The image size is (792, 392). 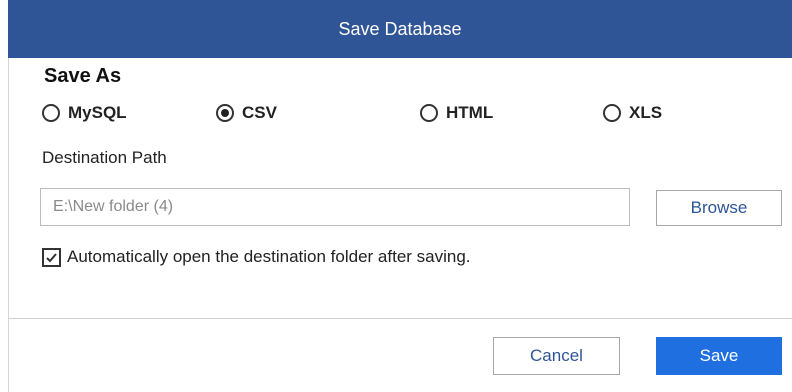 I want to click on cancel-button: Cancel, so click(x=556, y=356).